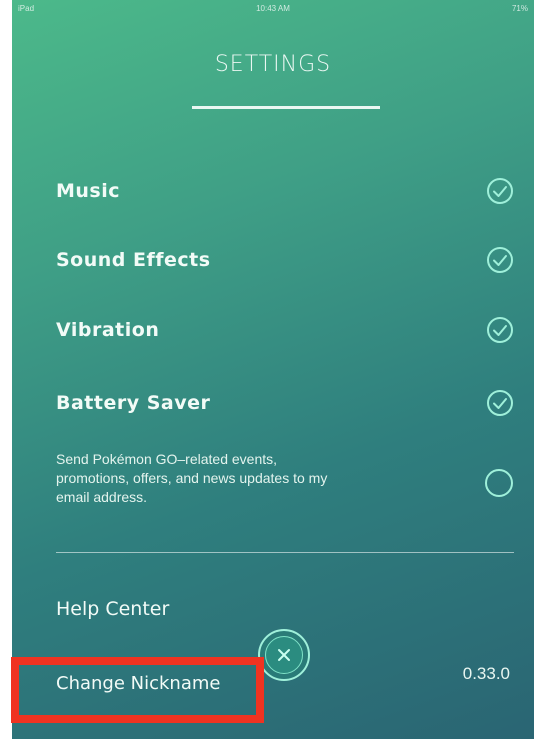  I want to click on setting-sound-effects-label: Sound Effects, so click(133, 260).